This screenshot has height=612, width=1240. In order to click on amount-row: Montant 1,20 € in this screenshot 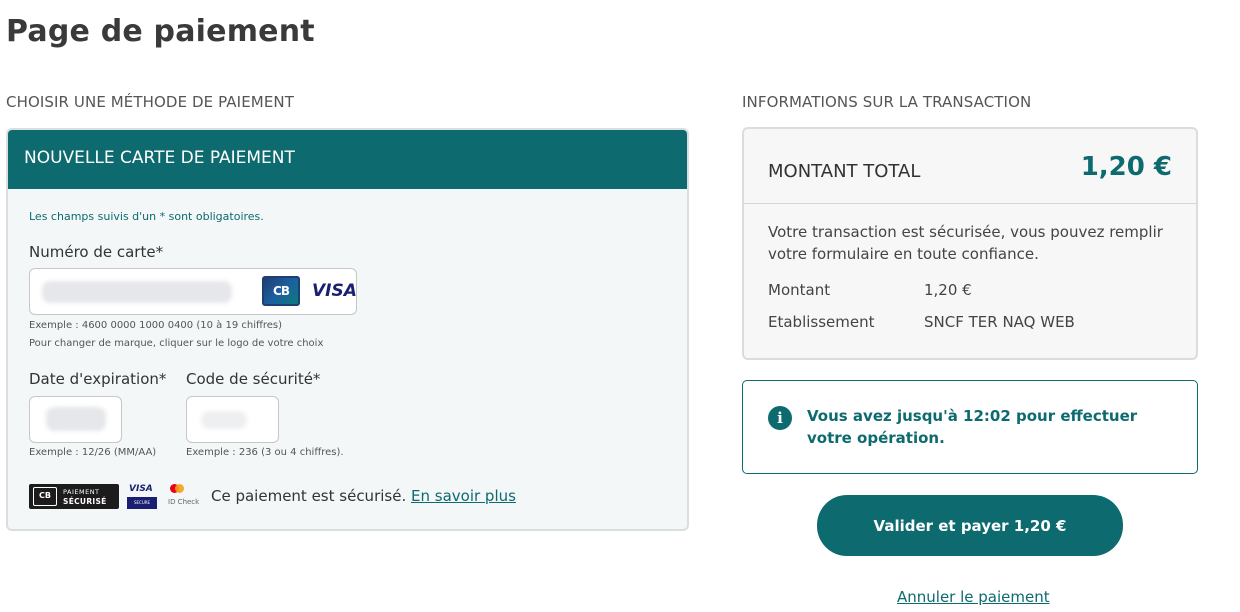, I will do `click(870, 290)`.